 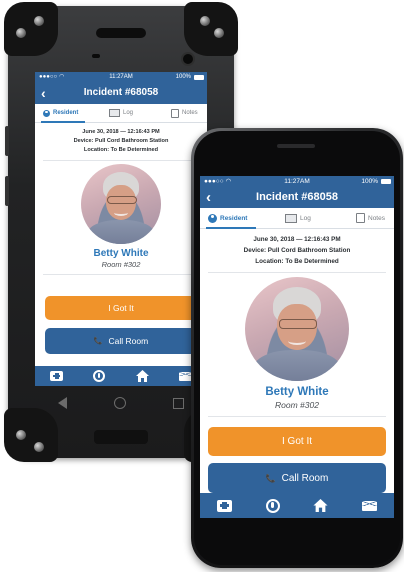 I want to click on recents-square-icon, so click(x=178, y=403).